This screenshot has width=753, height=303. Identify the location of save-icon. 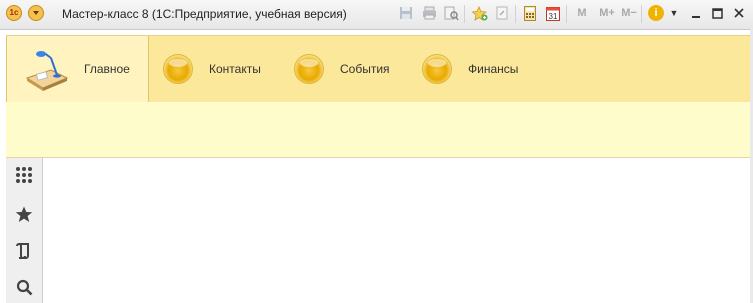
(406, 13).